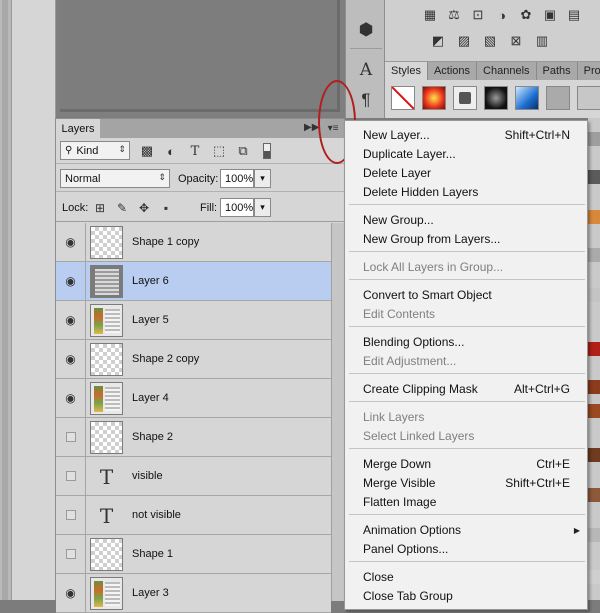  I want to click on tab-layers: Layers, so click(78, 128).